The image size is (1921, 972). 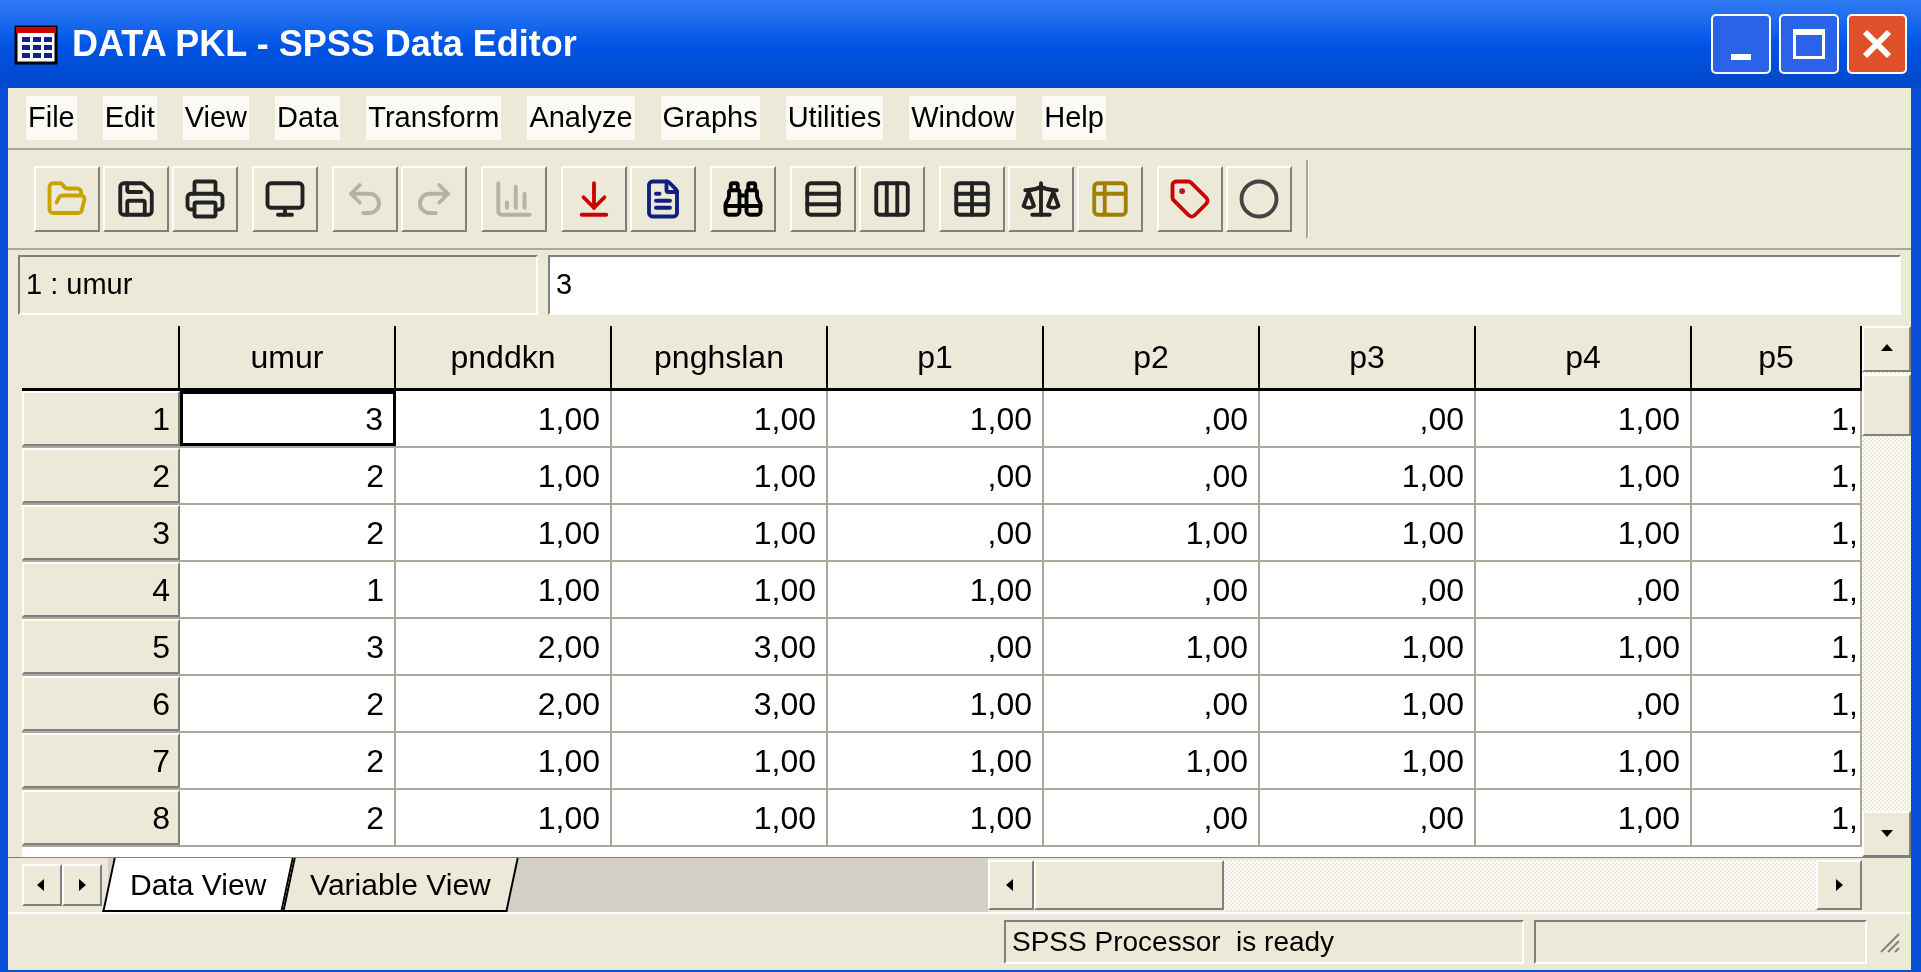 I want to click on rows-icon, so click(x=823, y=199).